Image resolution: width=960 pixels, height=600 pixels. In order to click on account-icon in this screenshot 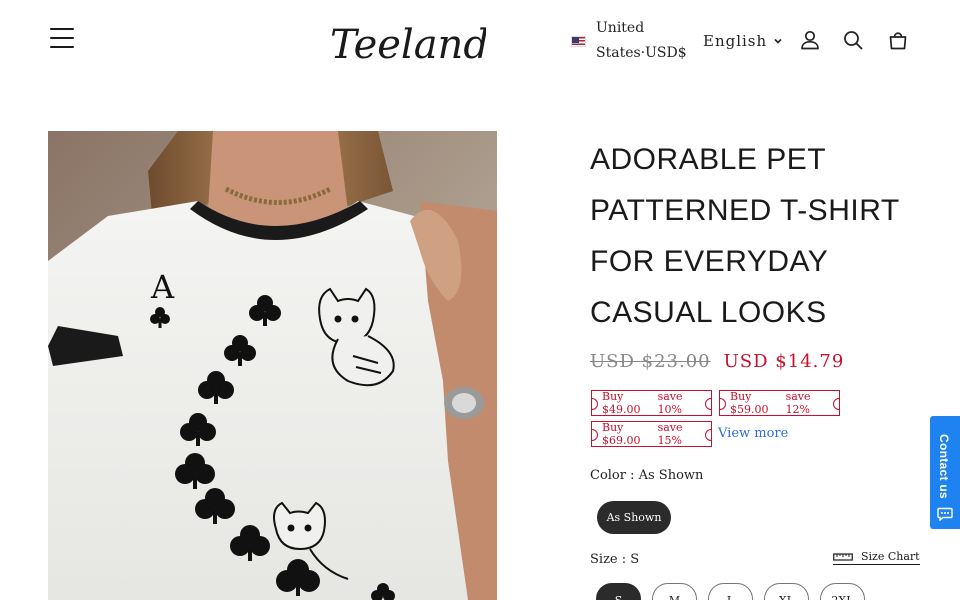, I will do `click(810, 40)`.